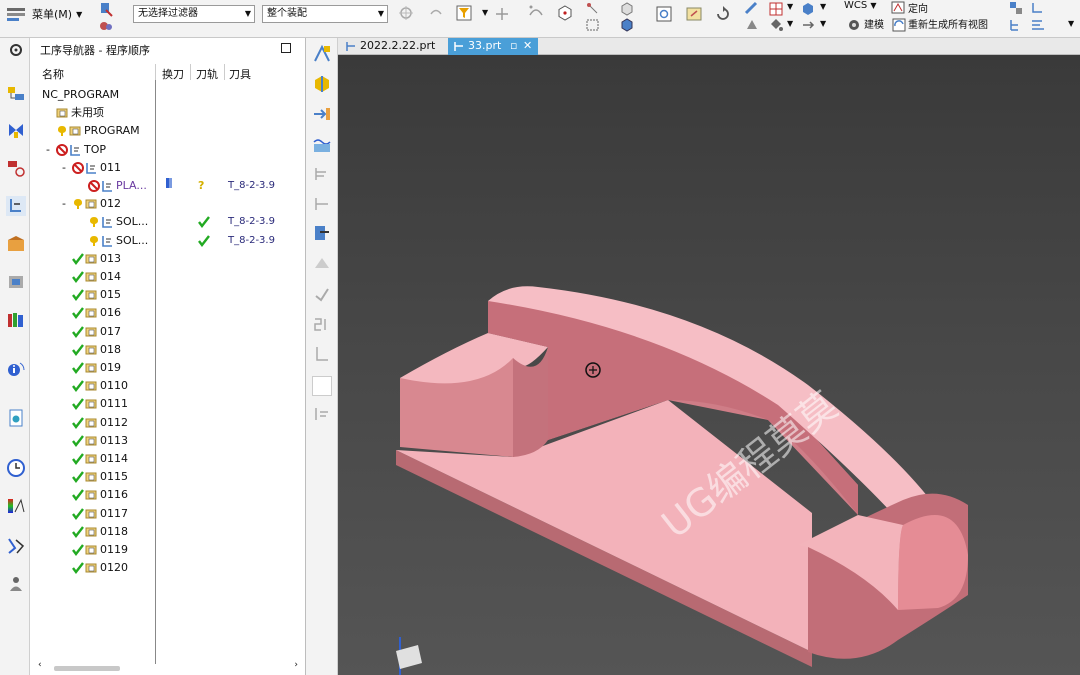 The image size is (1080, 675). I want to click on regen-views-icon, so click(899, 25).